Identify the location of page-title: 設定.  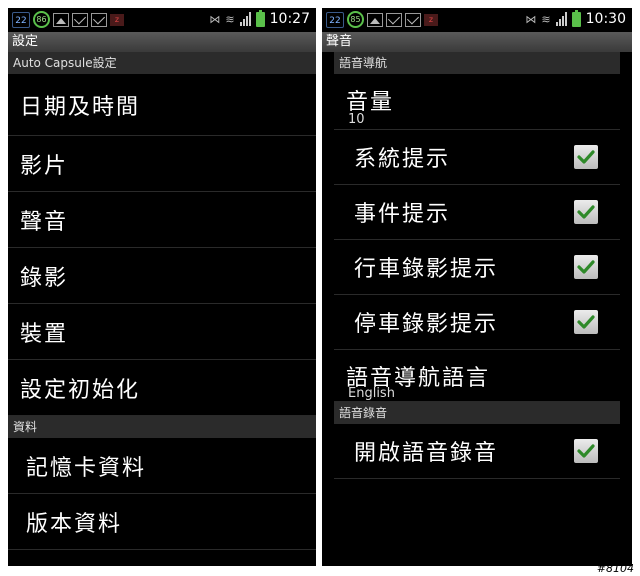
(162, 42).